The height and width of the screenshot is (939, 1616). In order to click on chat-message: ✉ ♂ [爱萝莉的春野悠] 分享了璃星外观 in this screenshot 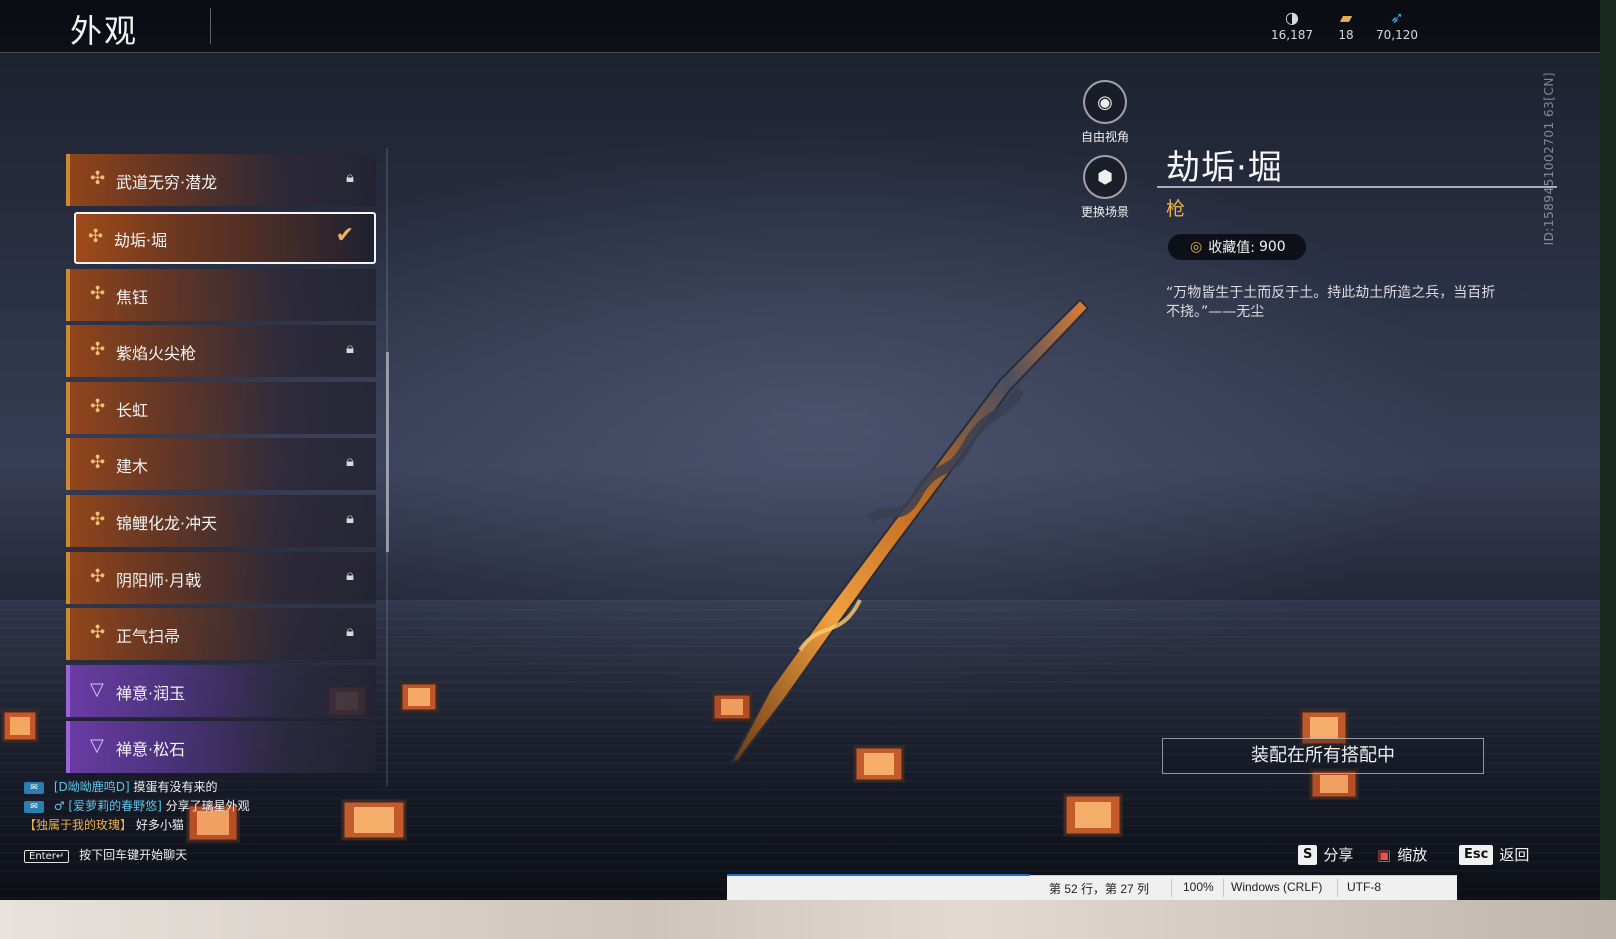, I will do `click(137, 806)`.